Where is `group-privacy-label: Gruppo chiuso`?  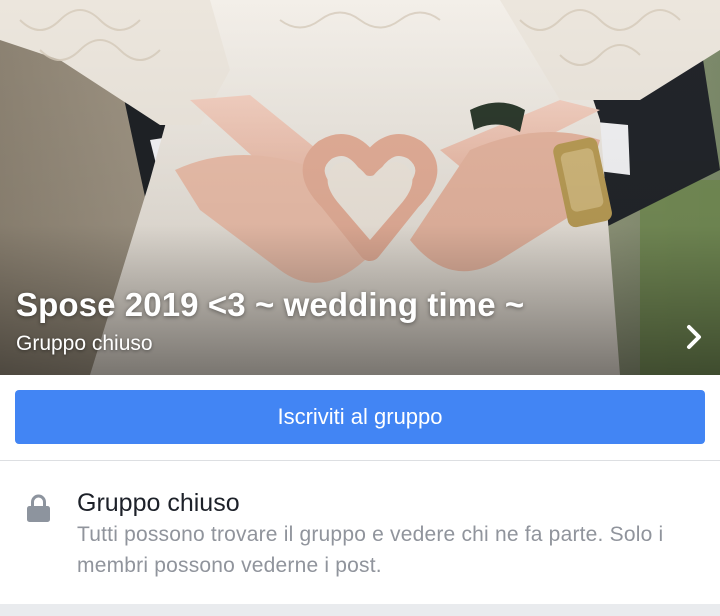 group-privacy-label: Gruppo chiuso is located at coordinates (84, 343).